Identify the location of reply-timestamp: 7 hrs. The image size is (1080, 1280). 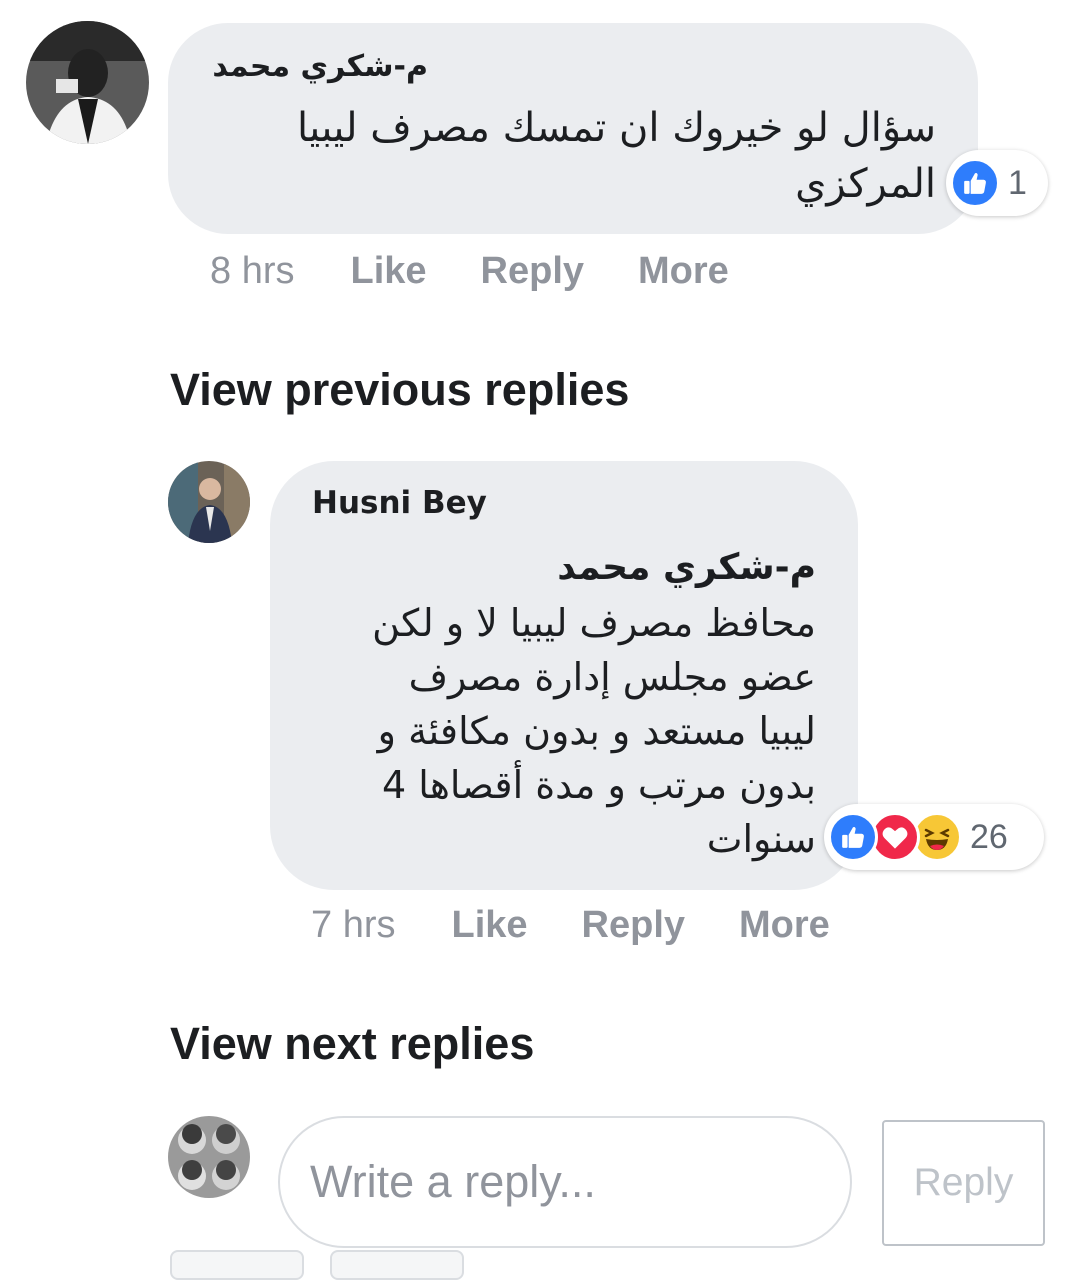
(353, 925).